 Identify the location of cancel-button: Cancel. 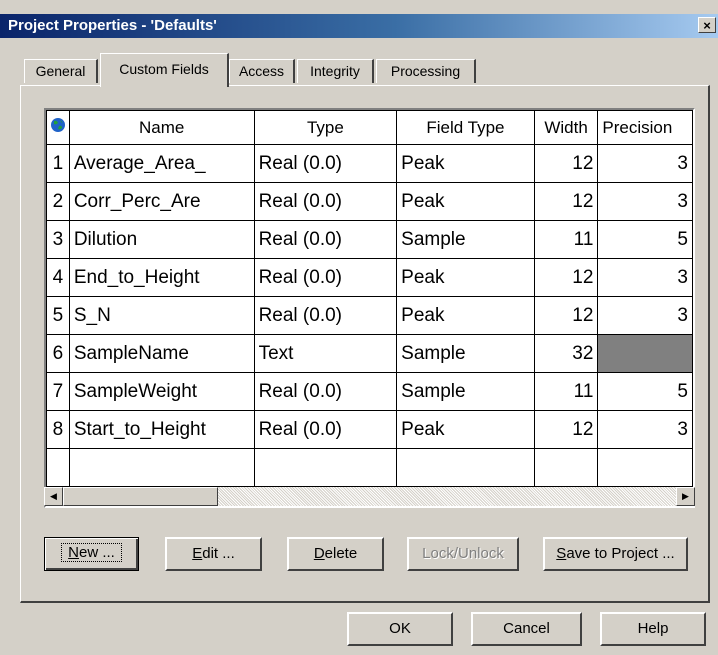
(526, 629).